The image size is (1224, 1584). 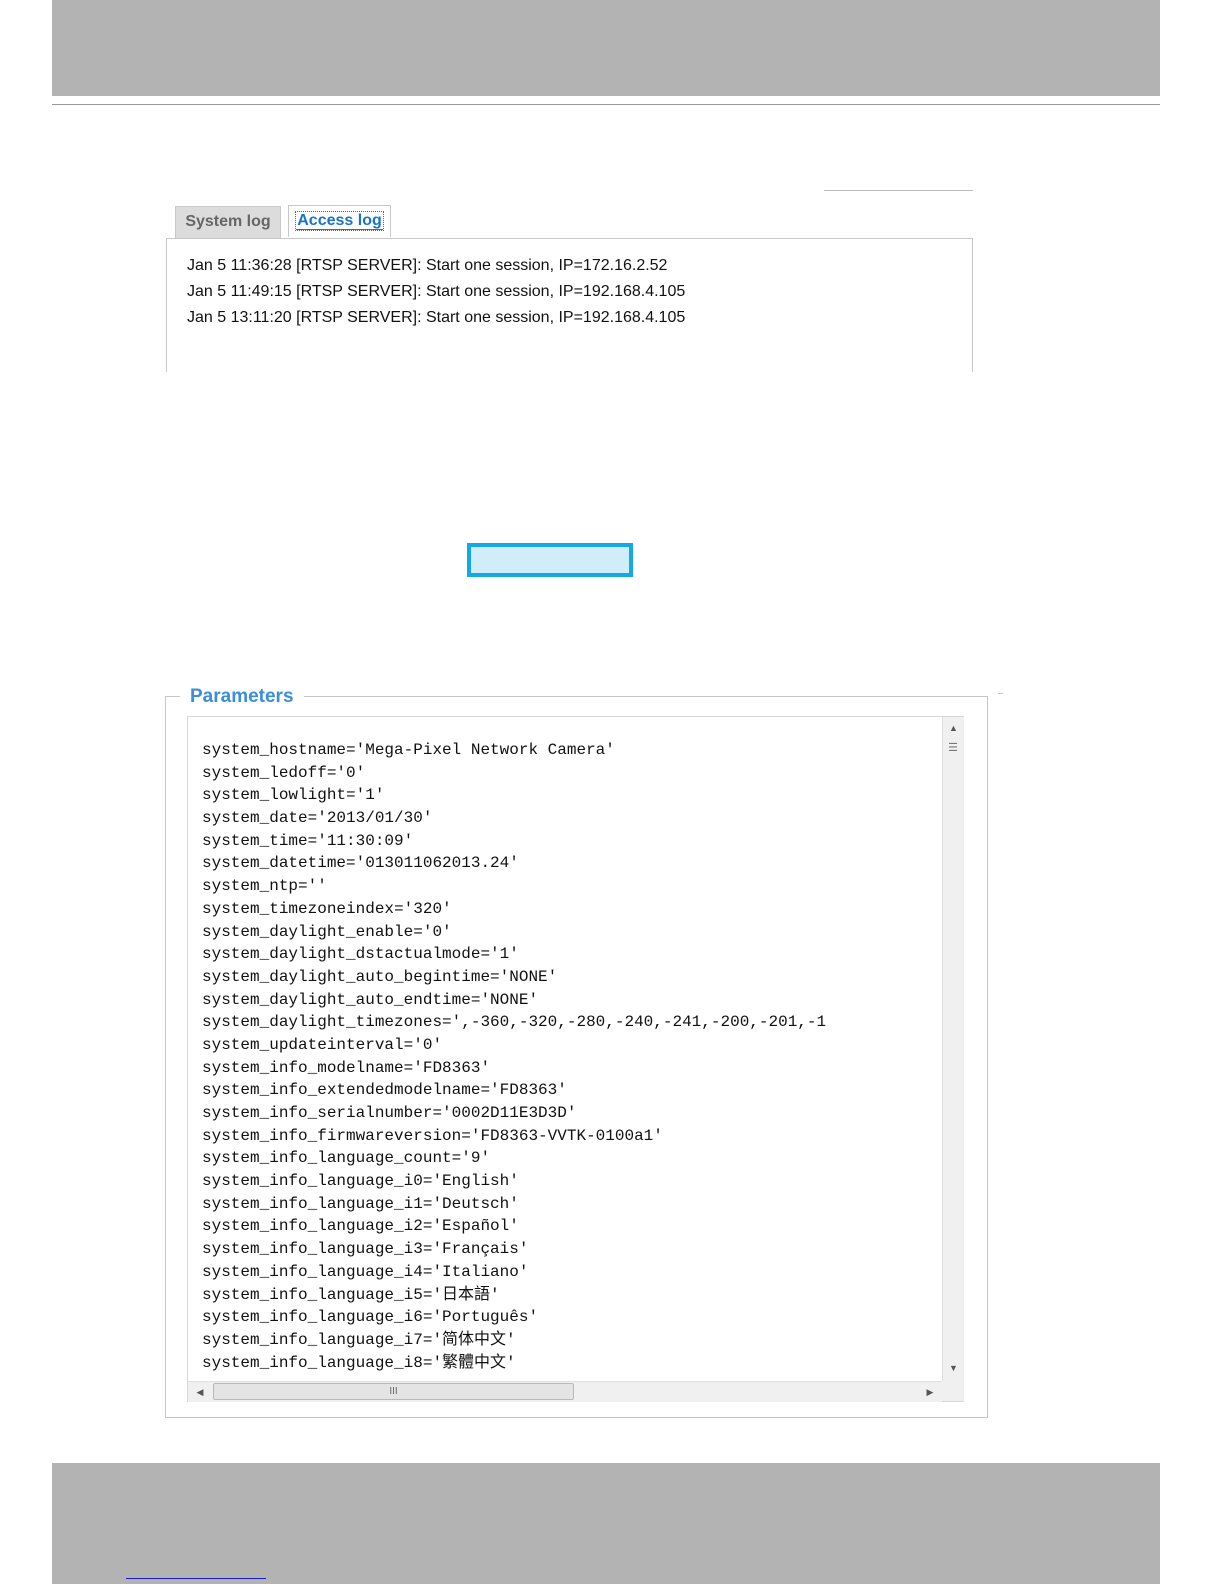 I want to click on parameter-line: system_info_language_i1='Deutsch', so click(x=360, y=1203).